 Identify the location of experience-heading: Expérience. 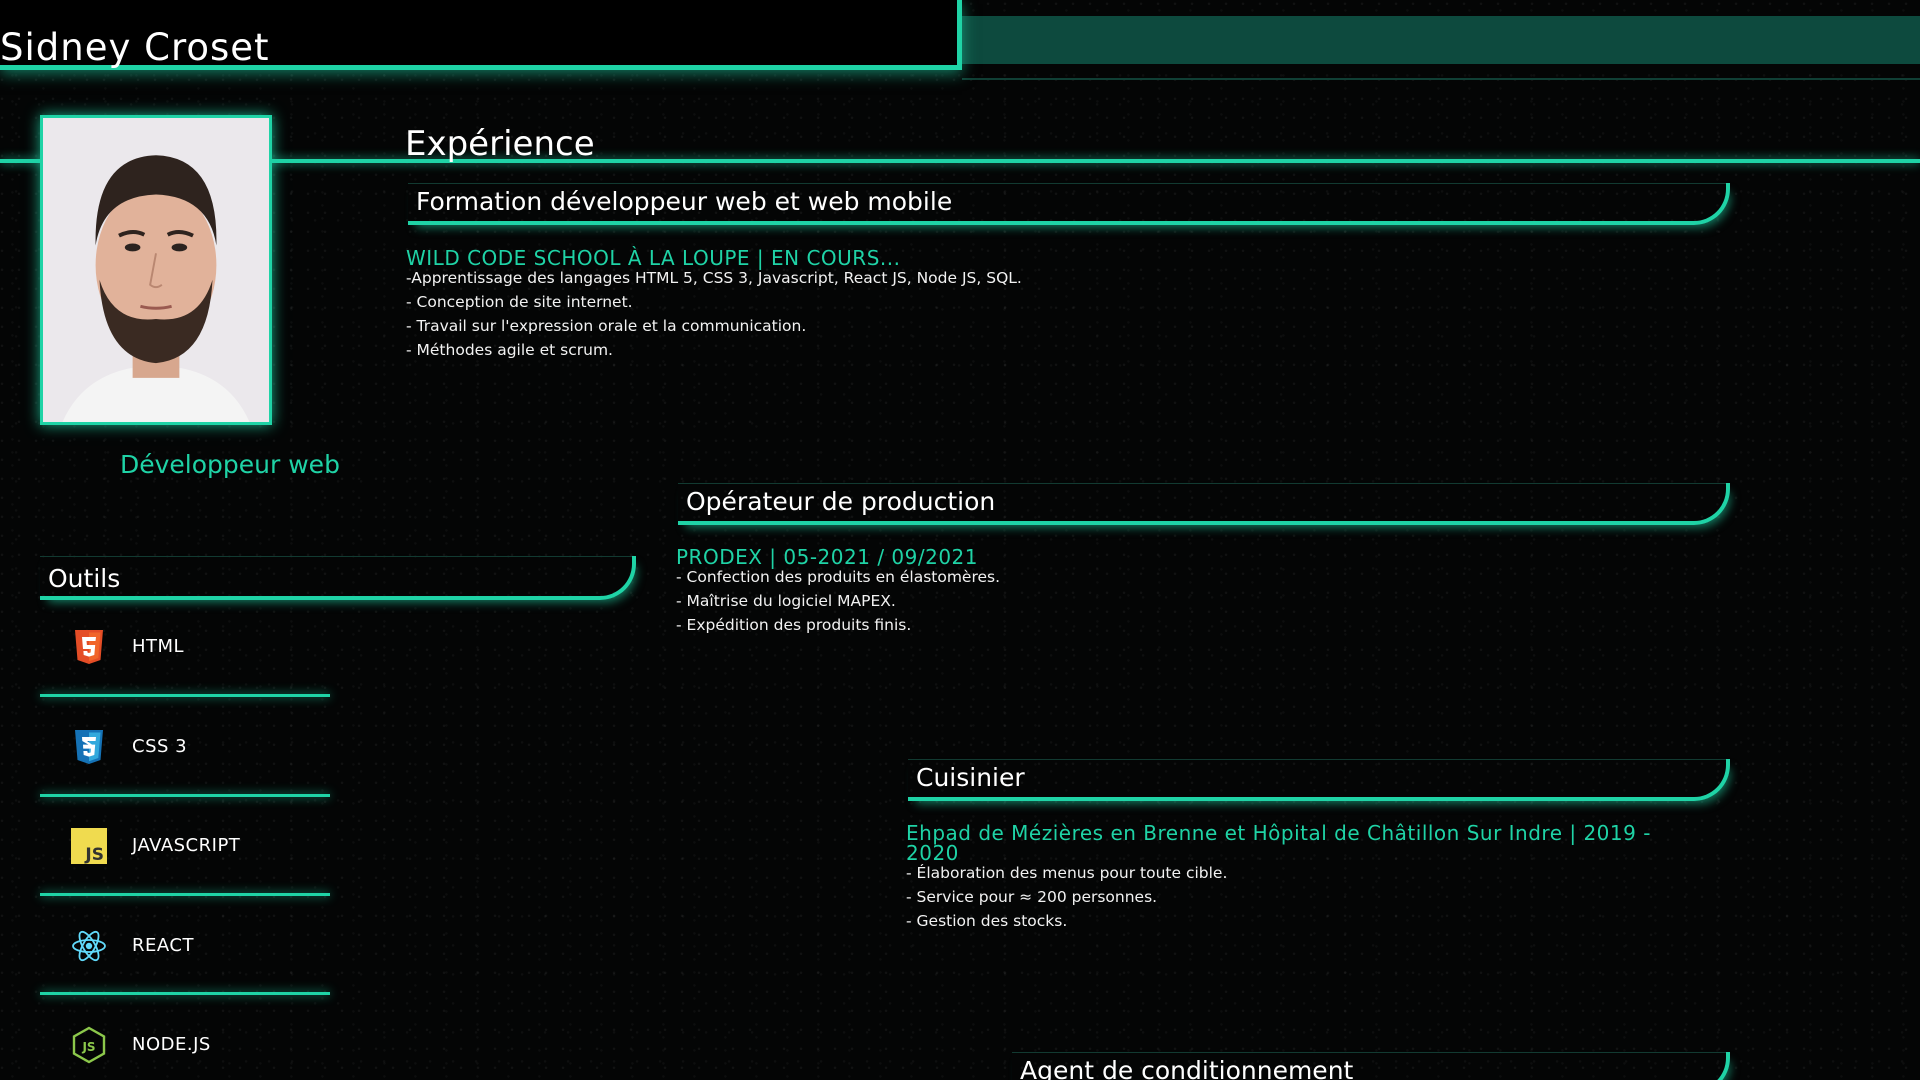
(500, 144).